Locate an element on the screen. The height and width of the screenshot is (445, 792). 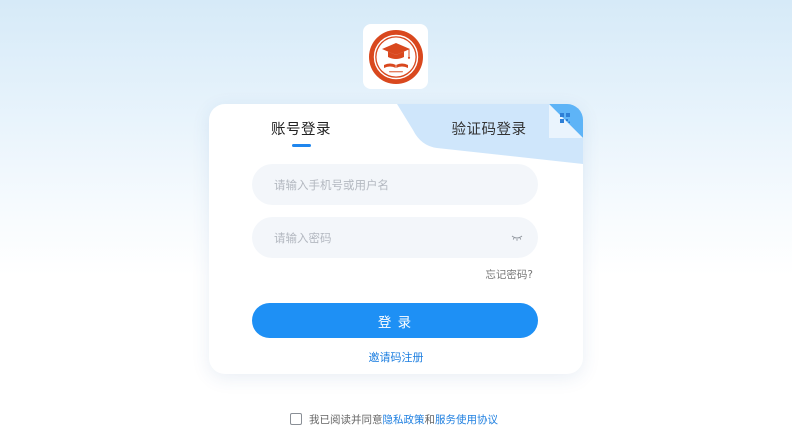
username-input is located at coordinates (389, 184).